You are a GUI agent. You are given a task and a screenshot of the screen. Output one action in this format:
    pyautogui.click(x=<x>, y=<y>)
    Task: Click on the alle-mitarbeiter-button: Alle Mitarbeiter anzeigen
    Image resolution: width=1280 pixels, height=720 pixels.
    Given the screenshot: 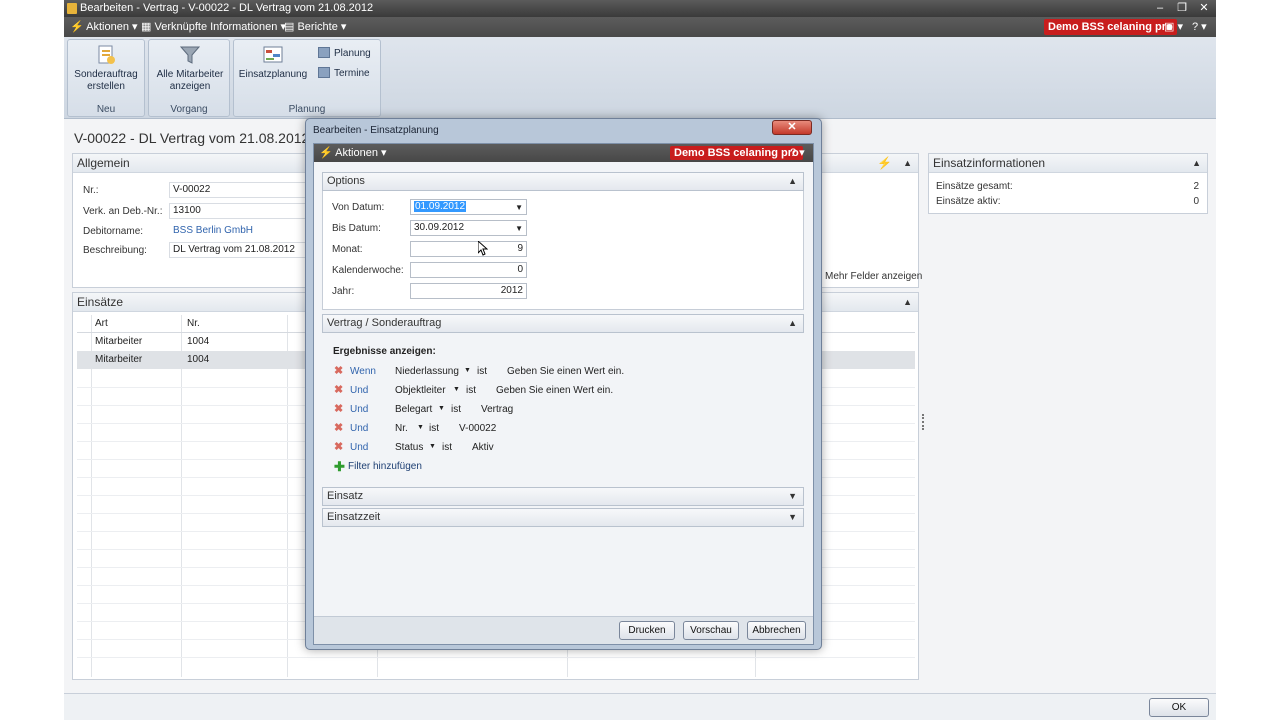 What is the action you would take?
    pyautogui.click(x=190, y=68)
    